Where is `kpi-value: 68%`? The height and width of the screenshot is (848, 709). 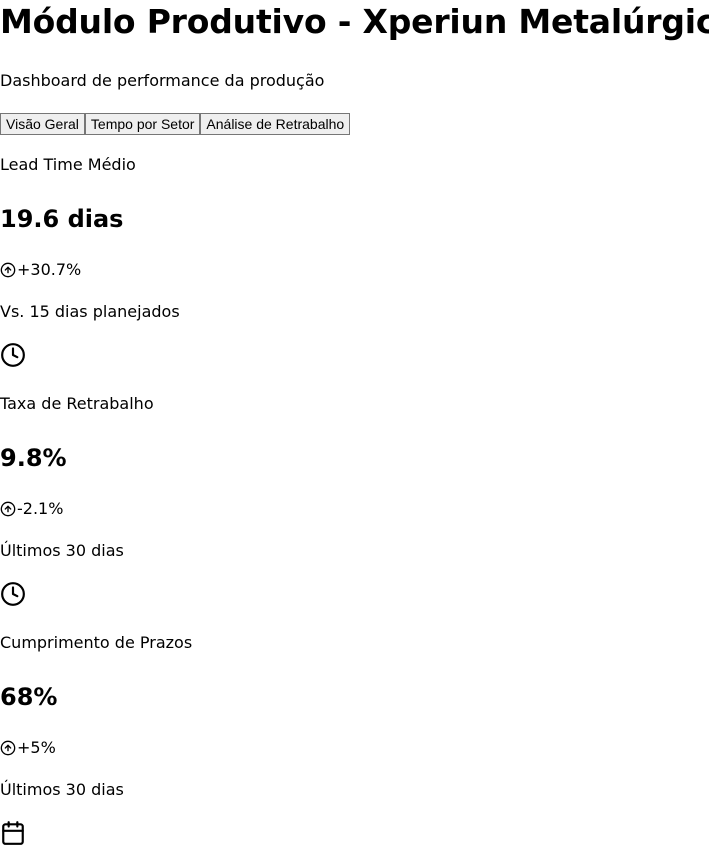
kpi-value: 68% is located at coordinates (29, 697).